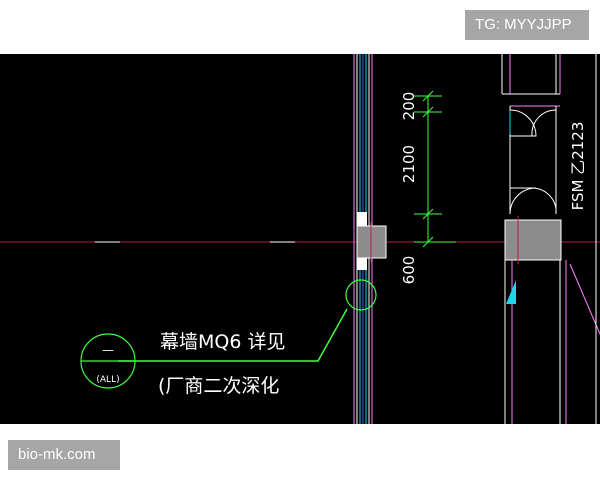 The image size is (600, 480). Describe the element at coordinates (107, 380) in the screenshot. I see `detail-bubble-bottom-text: (ALL)` at that location.